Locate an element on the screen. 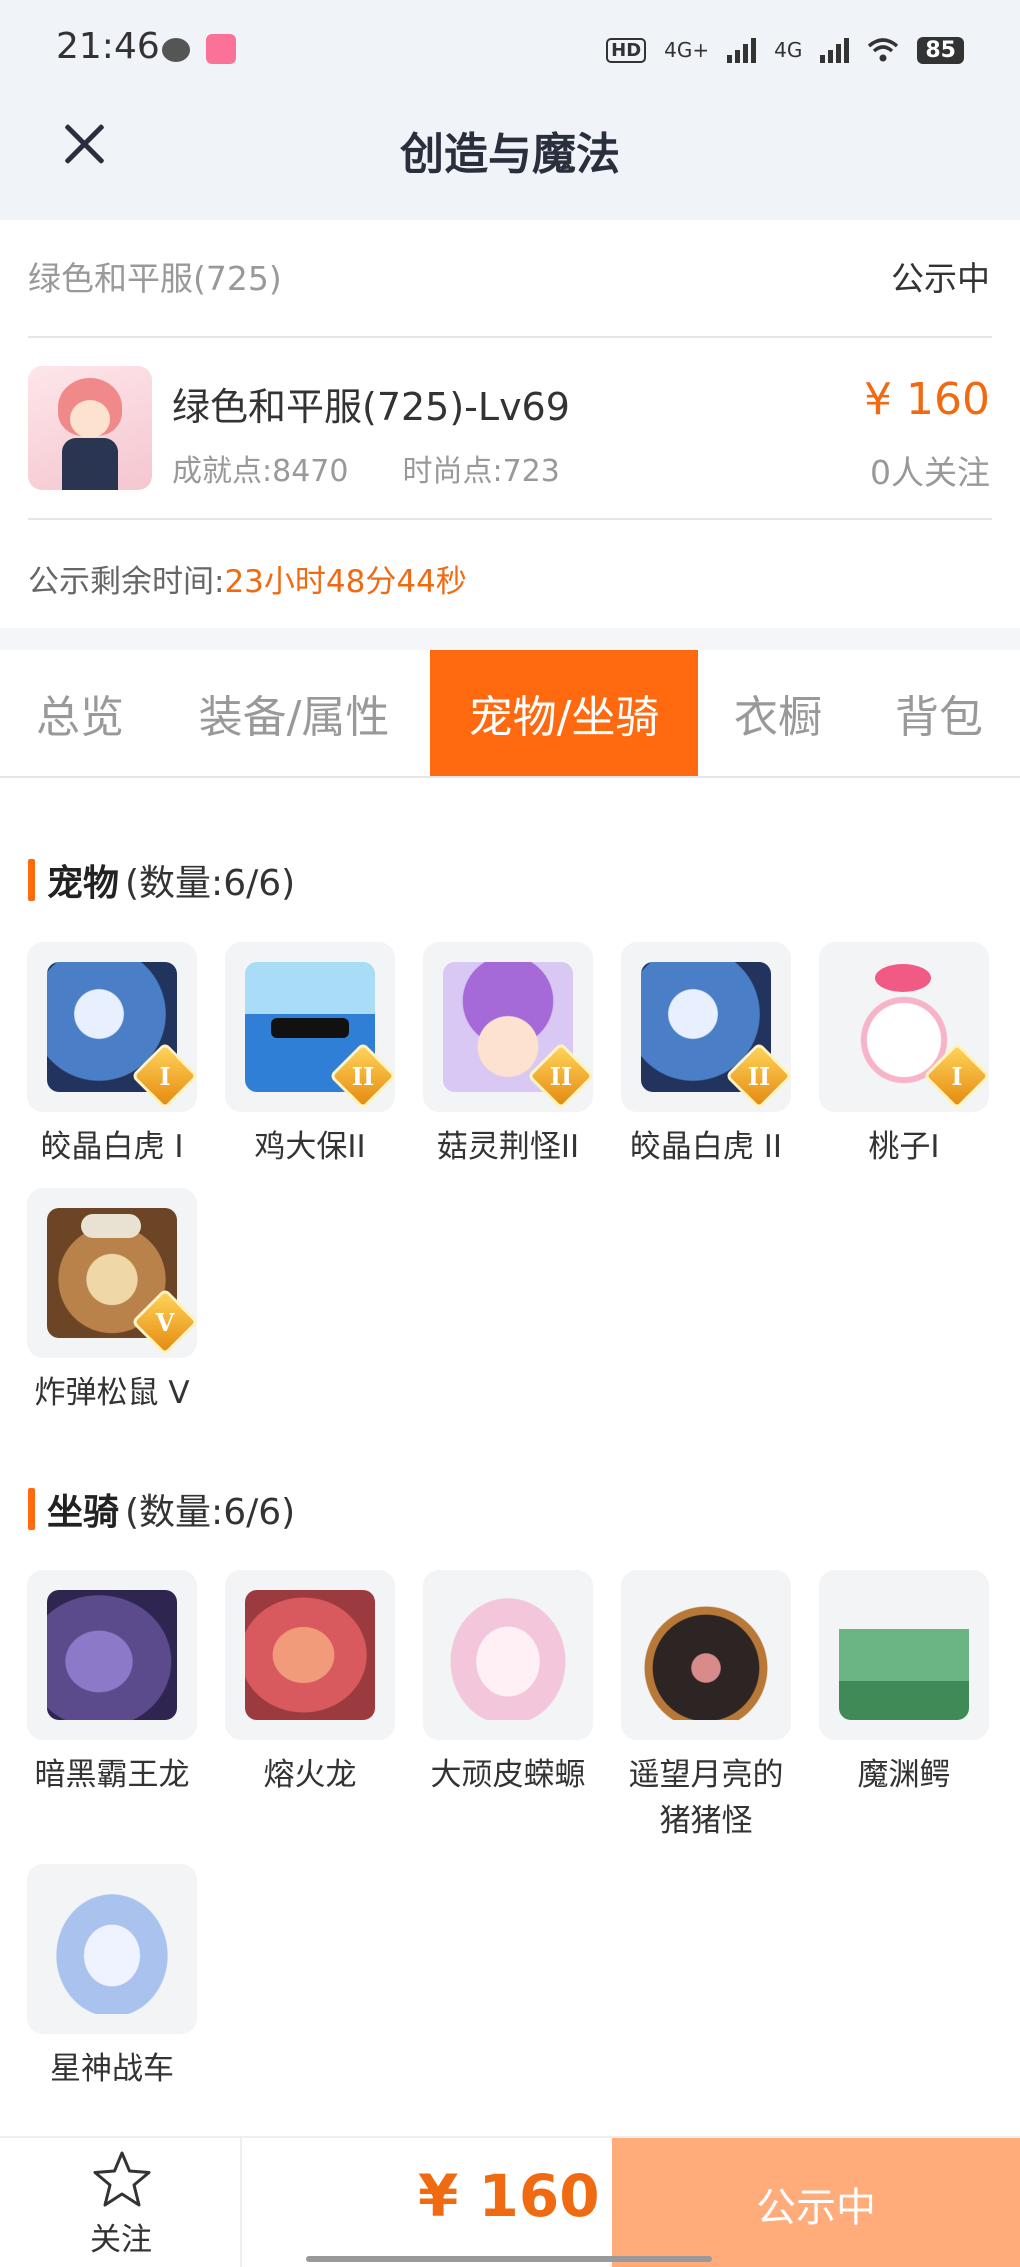  follow-button: 关注 is located at coordinates (121, 2202).